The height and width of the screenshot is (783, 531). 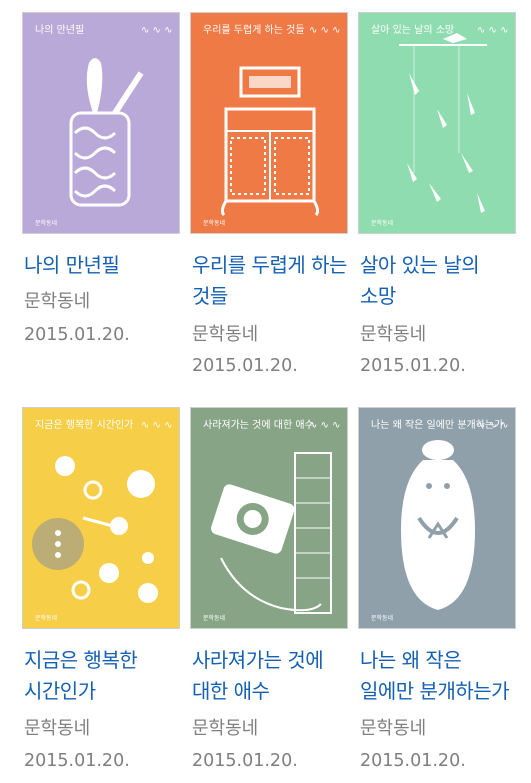 What do you see at coordinates (272, 125) in the screenshot?
I see `cover-art-cabinet: 우리를 두렵게 하는 것들 ∿ ∿ ∿ 문학동네` at bounding box center [272, 125].